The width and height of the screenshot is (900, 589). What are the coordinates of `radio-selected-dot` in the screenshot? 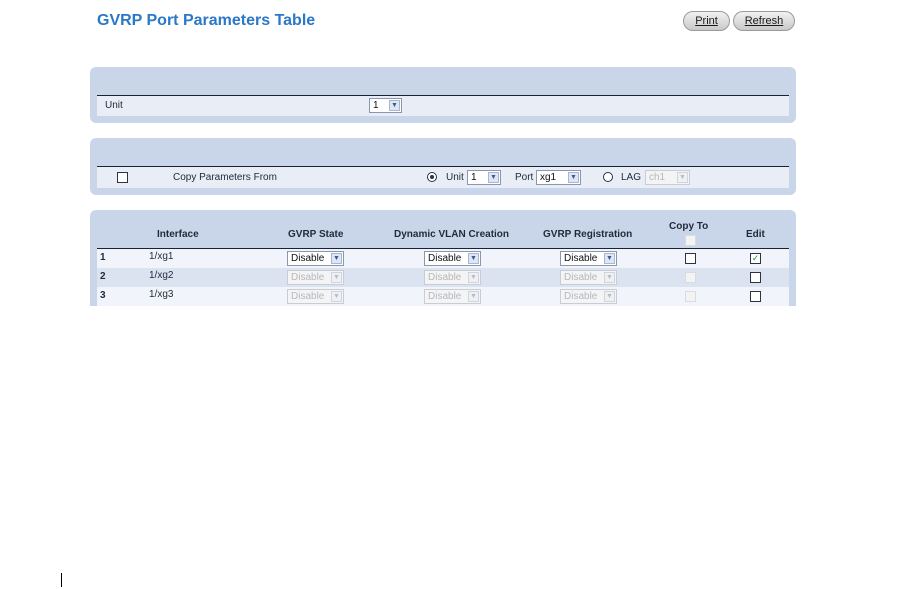 It's located at (432, 177).